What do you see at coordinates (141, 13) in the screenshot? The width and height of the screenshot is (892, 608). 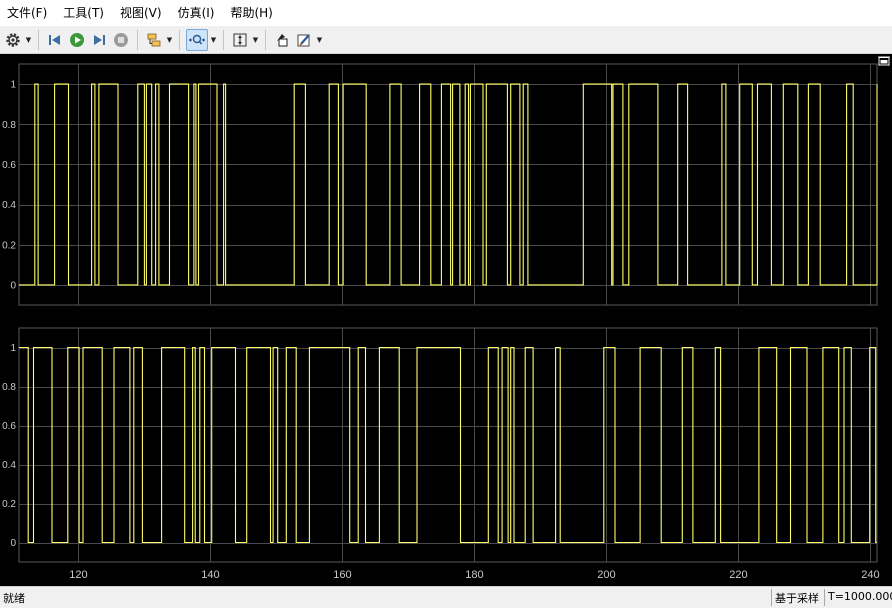 I see `menu-view: 视图(V)` at bounding box center [141, 13].